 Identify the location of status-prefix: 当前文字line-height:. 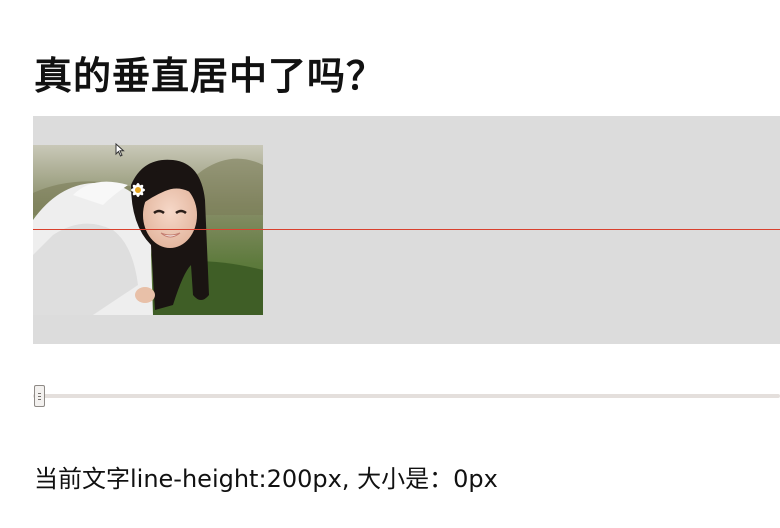
(150, 479).